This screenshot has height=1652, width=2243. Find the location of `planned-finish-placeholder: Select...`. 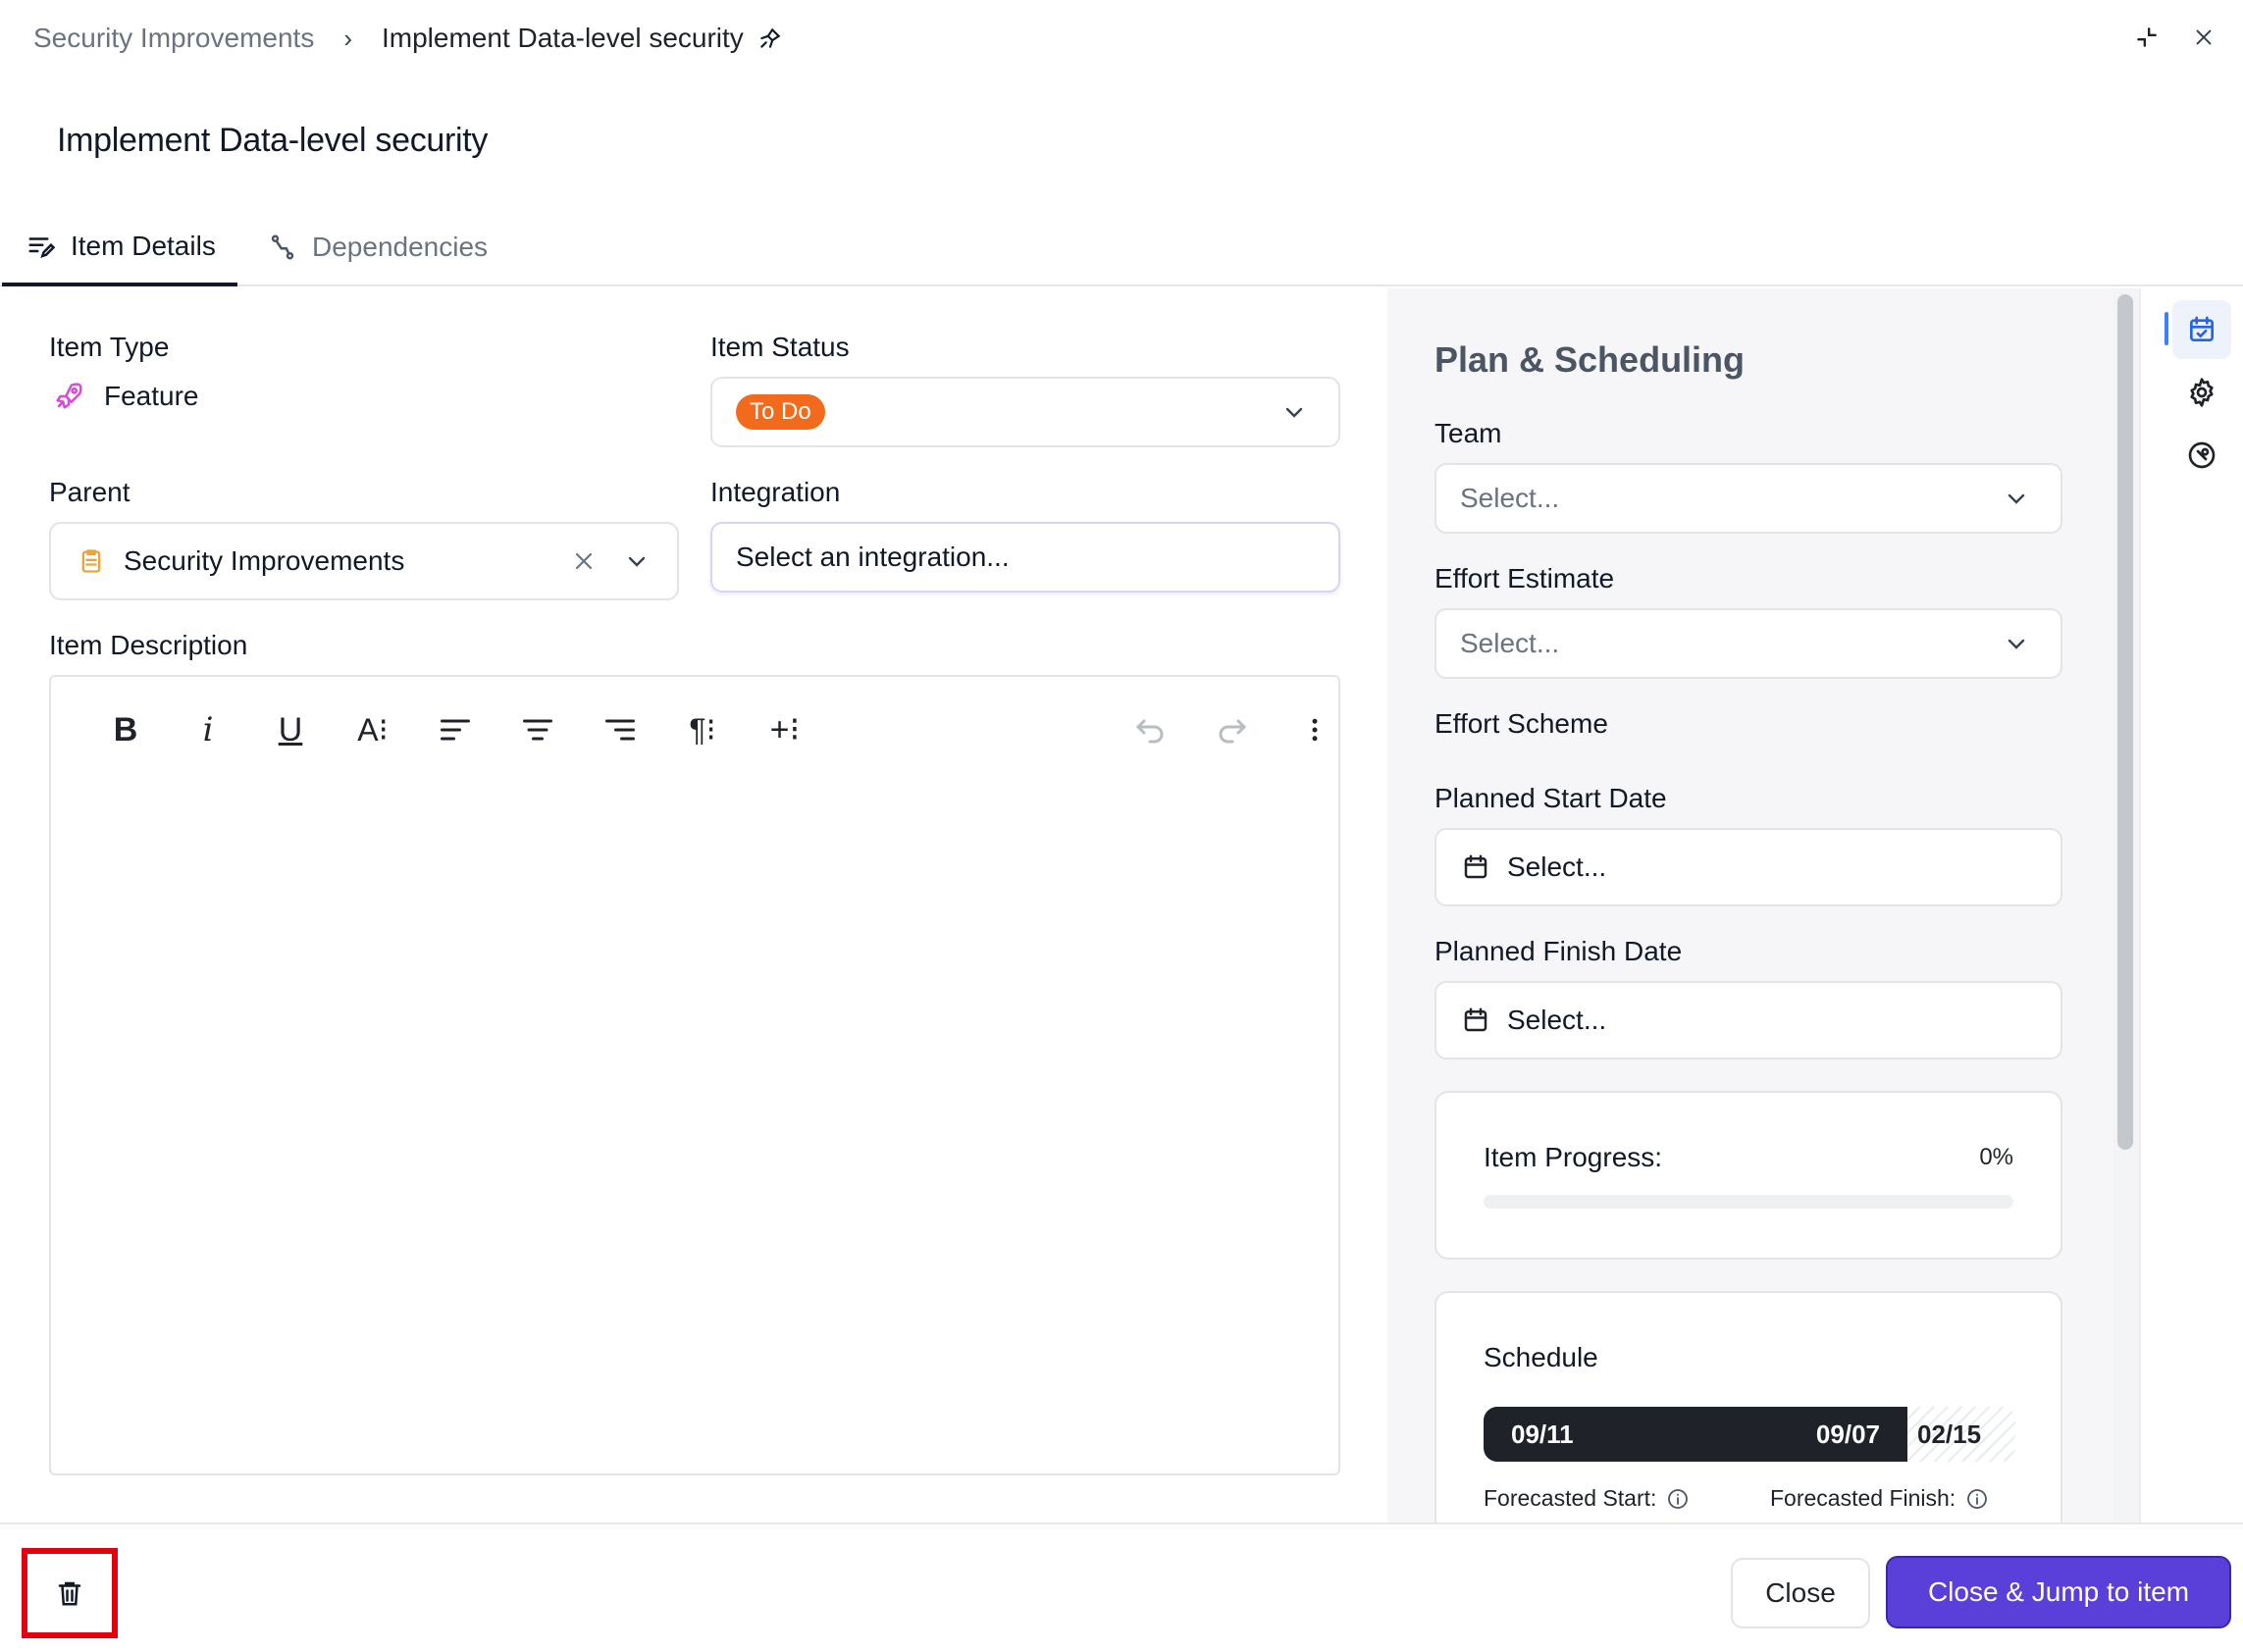

planned-finish-placeholder: Select... is located at coordinates (1557, 1020).